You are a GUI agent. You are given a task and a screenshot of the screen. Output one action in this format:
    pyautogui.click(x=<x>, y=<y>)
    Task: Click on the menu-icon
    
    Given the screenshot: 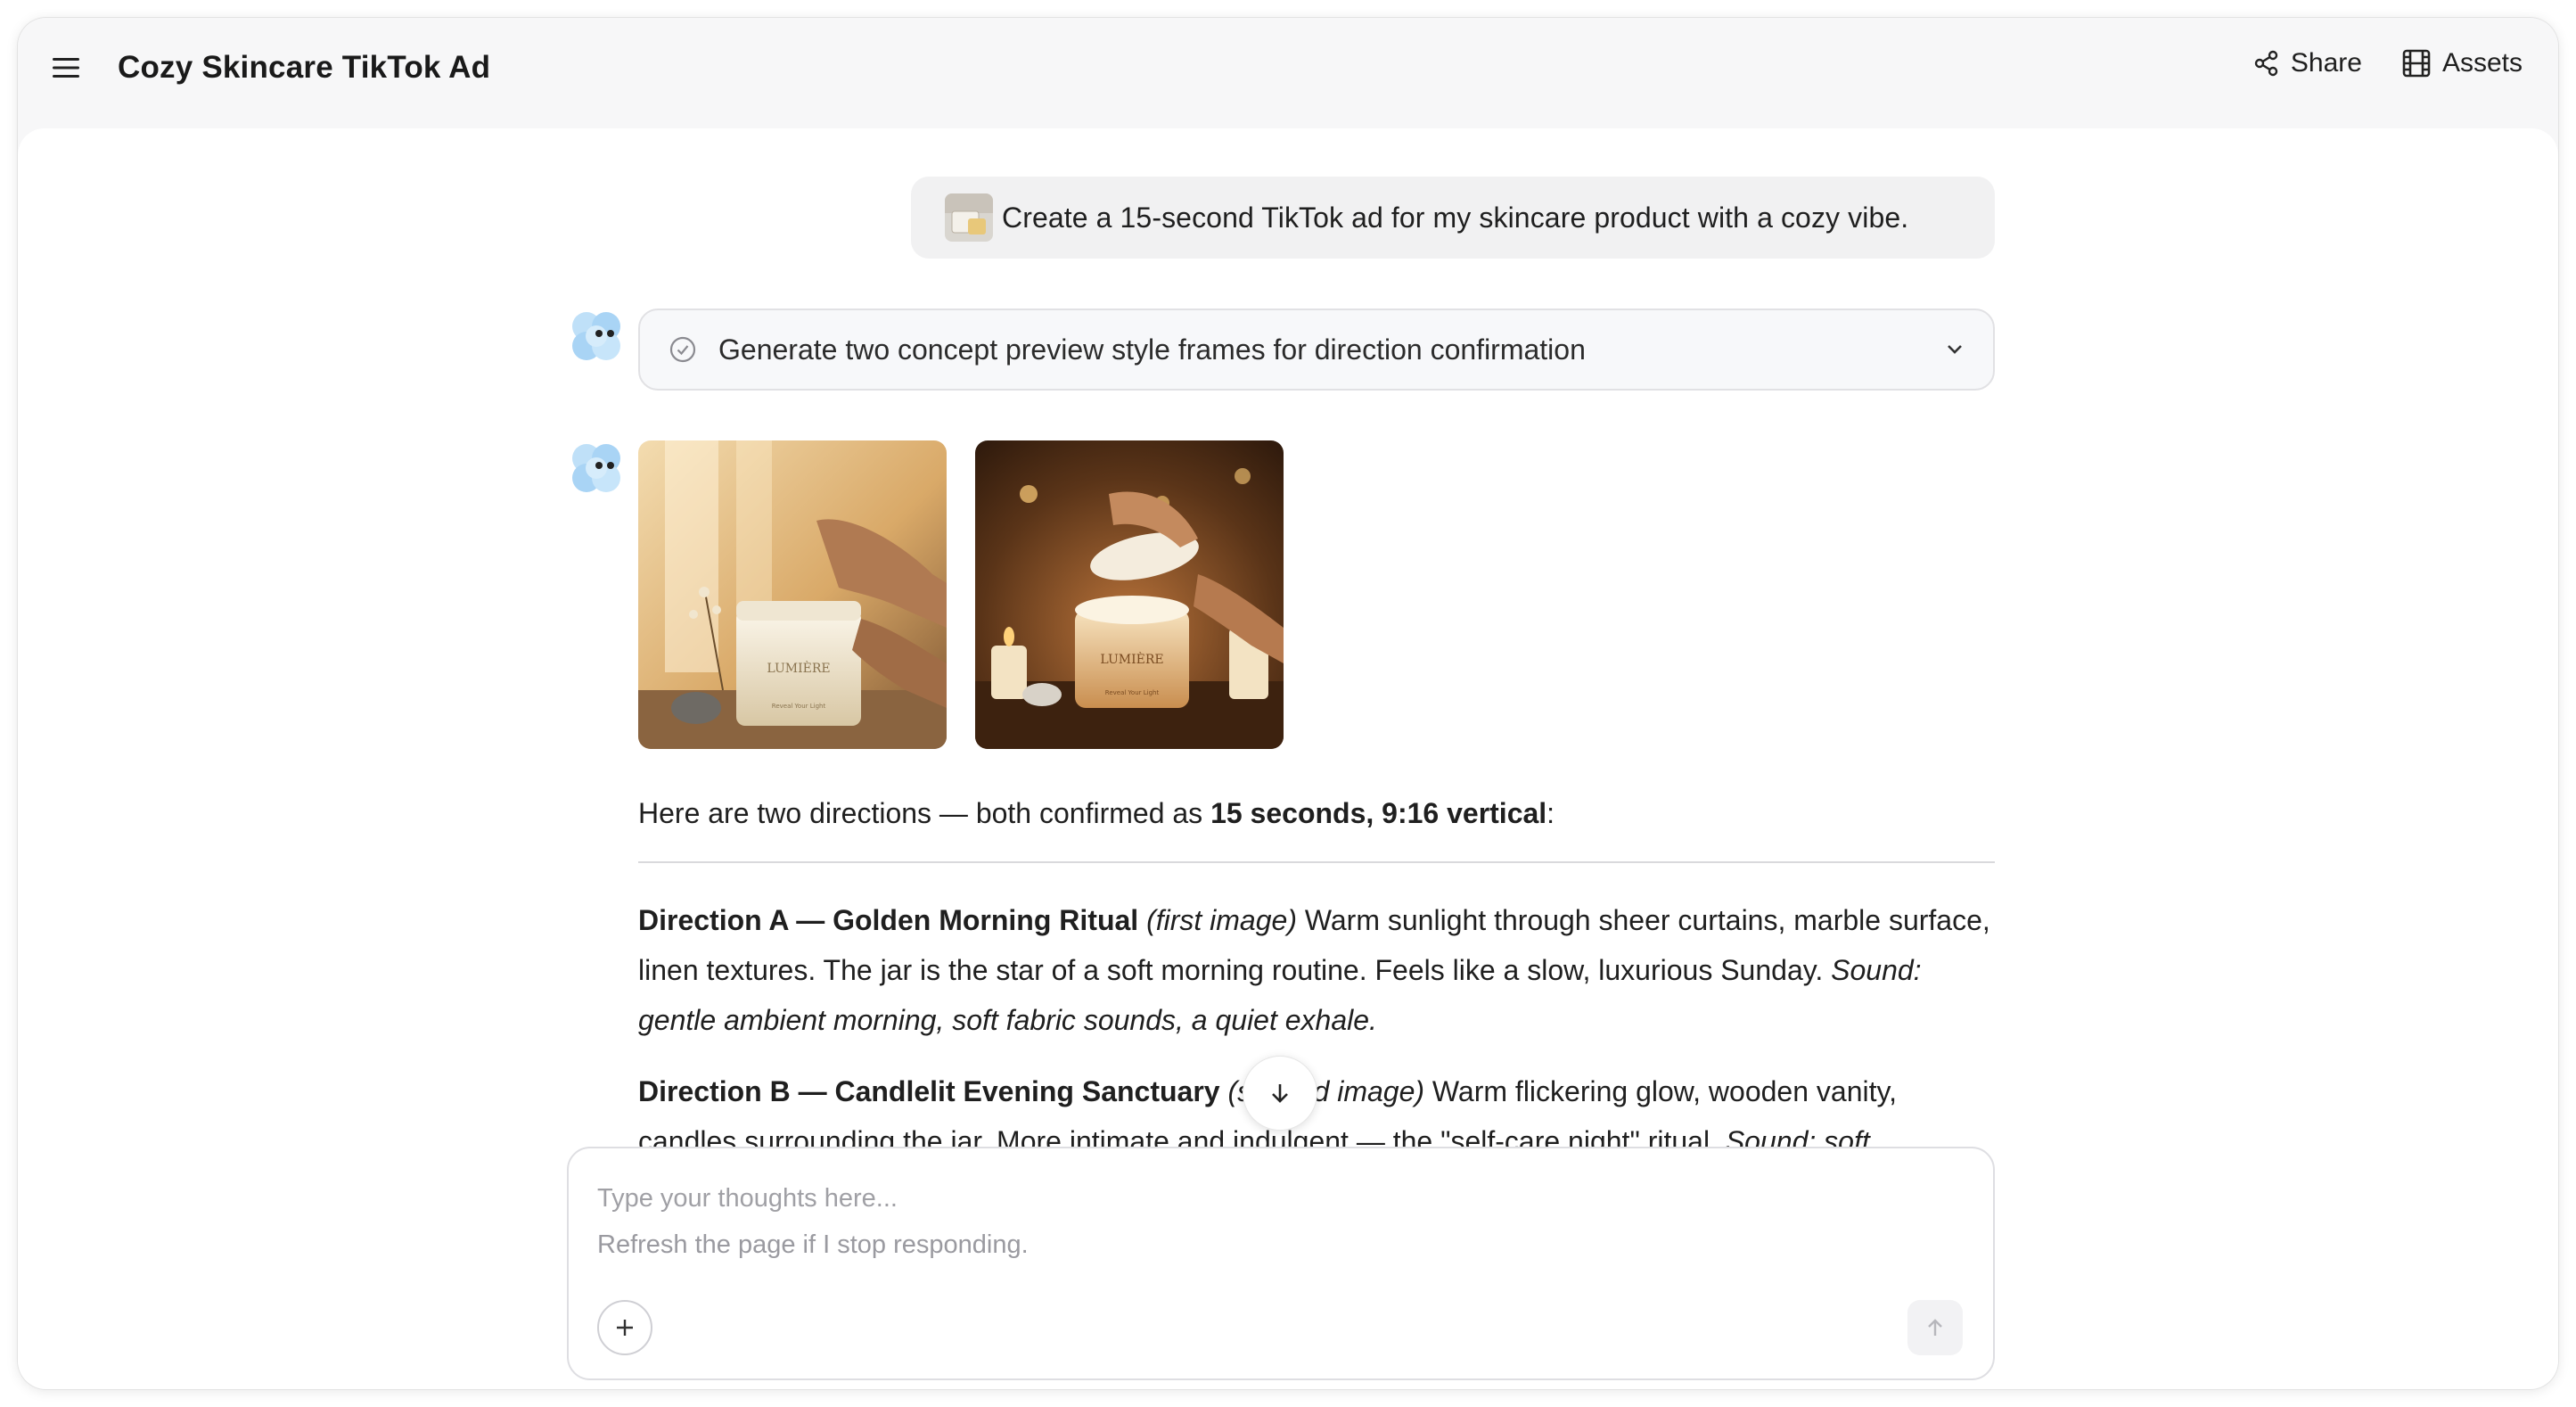 What is the action you would take?
    pyautogui.click(x=66, y=68)
    